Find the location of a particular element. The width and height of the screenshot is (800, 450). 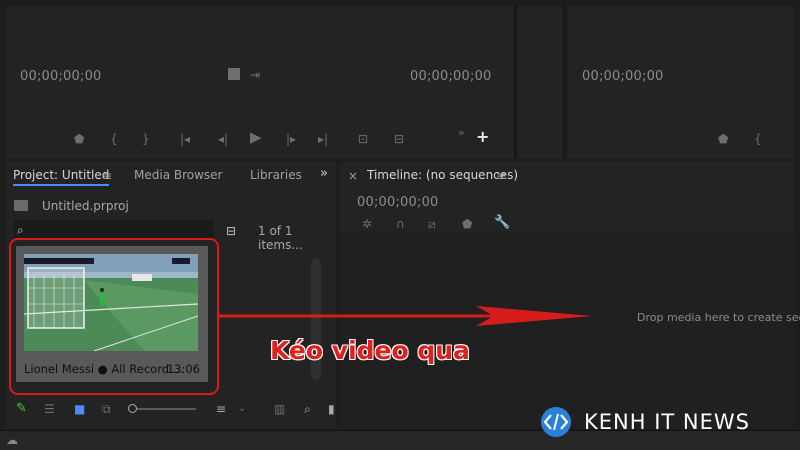

code-icon is located at coordinates (556, 422).